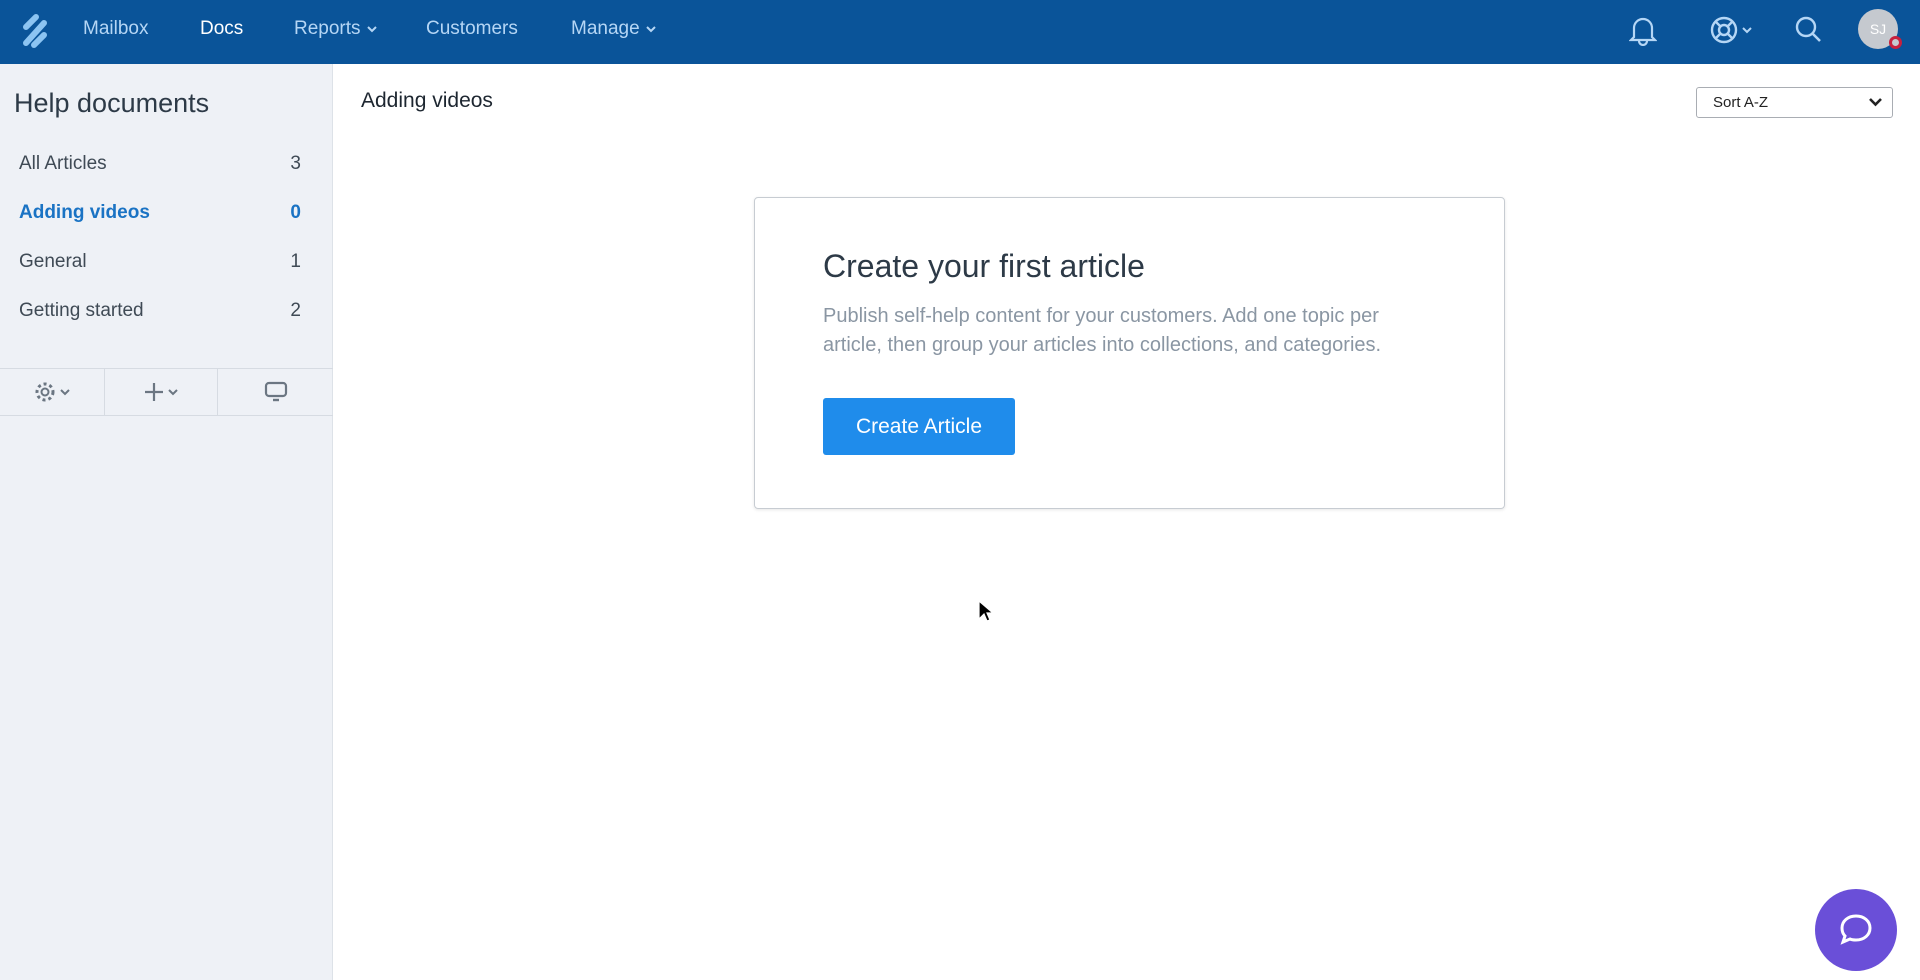  I want to click on nav-manage: Manage, so click(613, 29).